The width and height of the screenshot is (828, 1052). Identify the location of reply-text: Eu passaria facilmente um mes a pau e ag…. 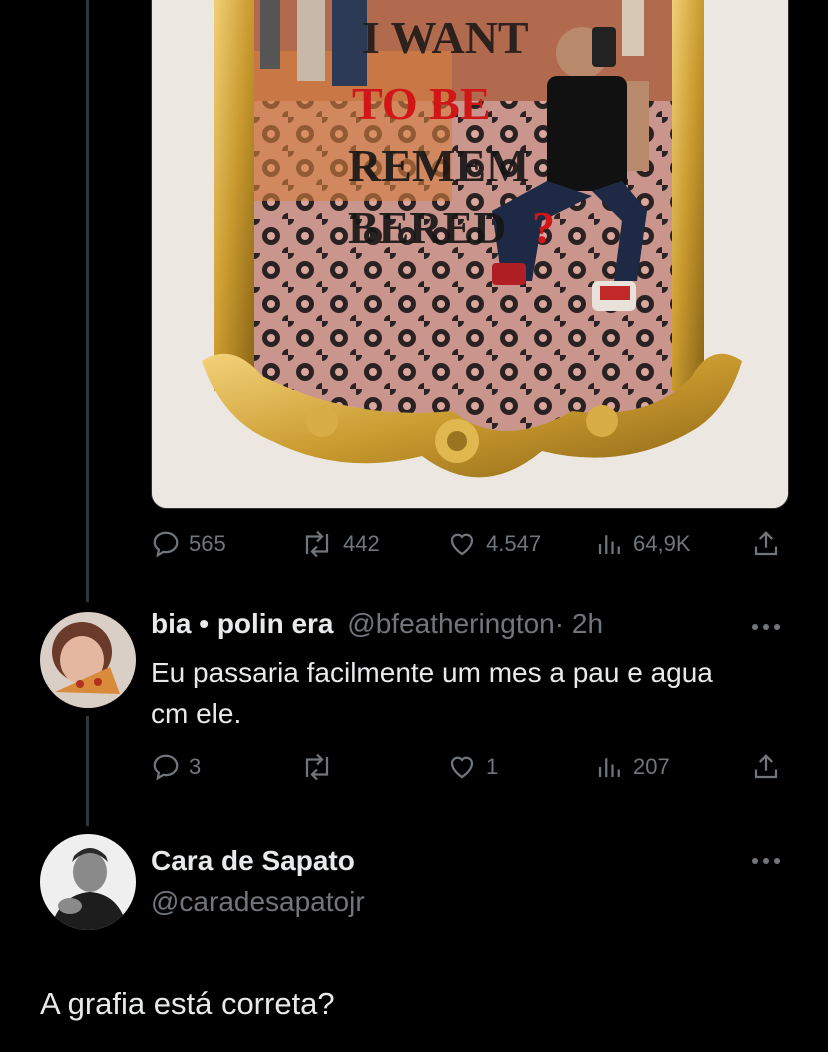
(432, 693).